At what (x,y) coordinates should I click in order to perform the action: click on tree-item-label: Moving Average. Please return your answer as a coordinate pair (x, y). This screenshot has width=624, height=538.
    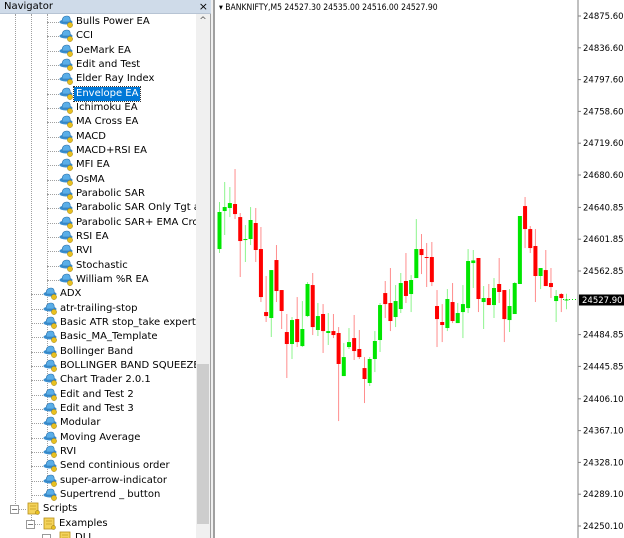
    Looking at the image, I should click on (100, 437).